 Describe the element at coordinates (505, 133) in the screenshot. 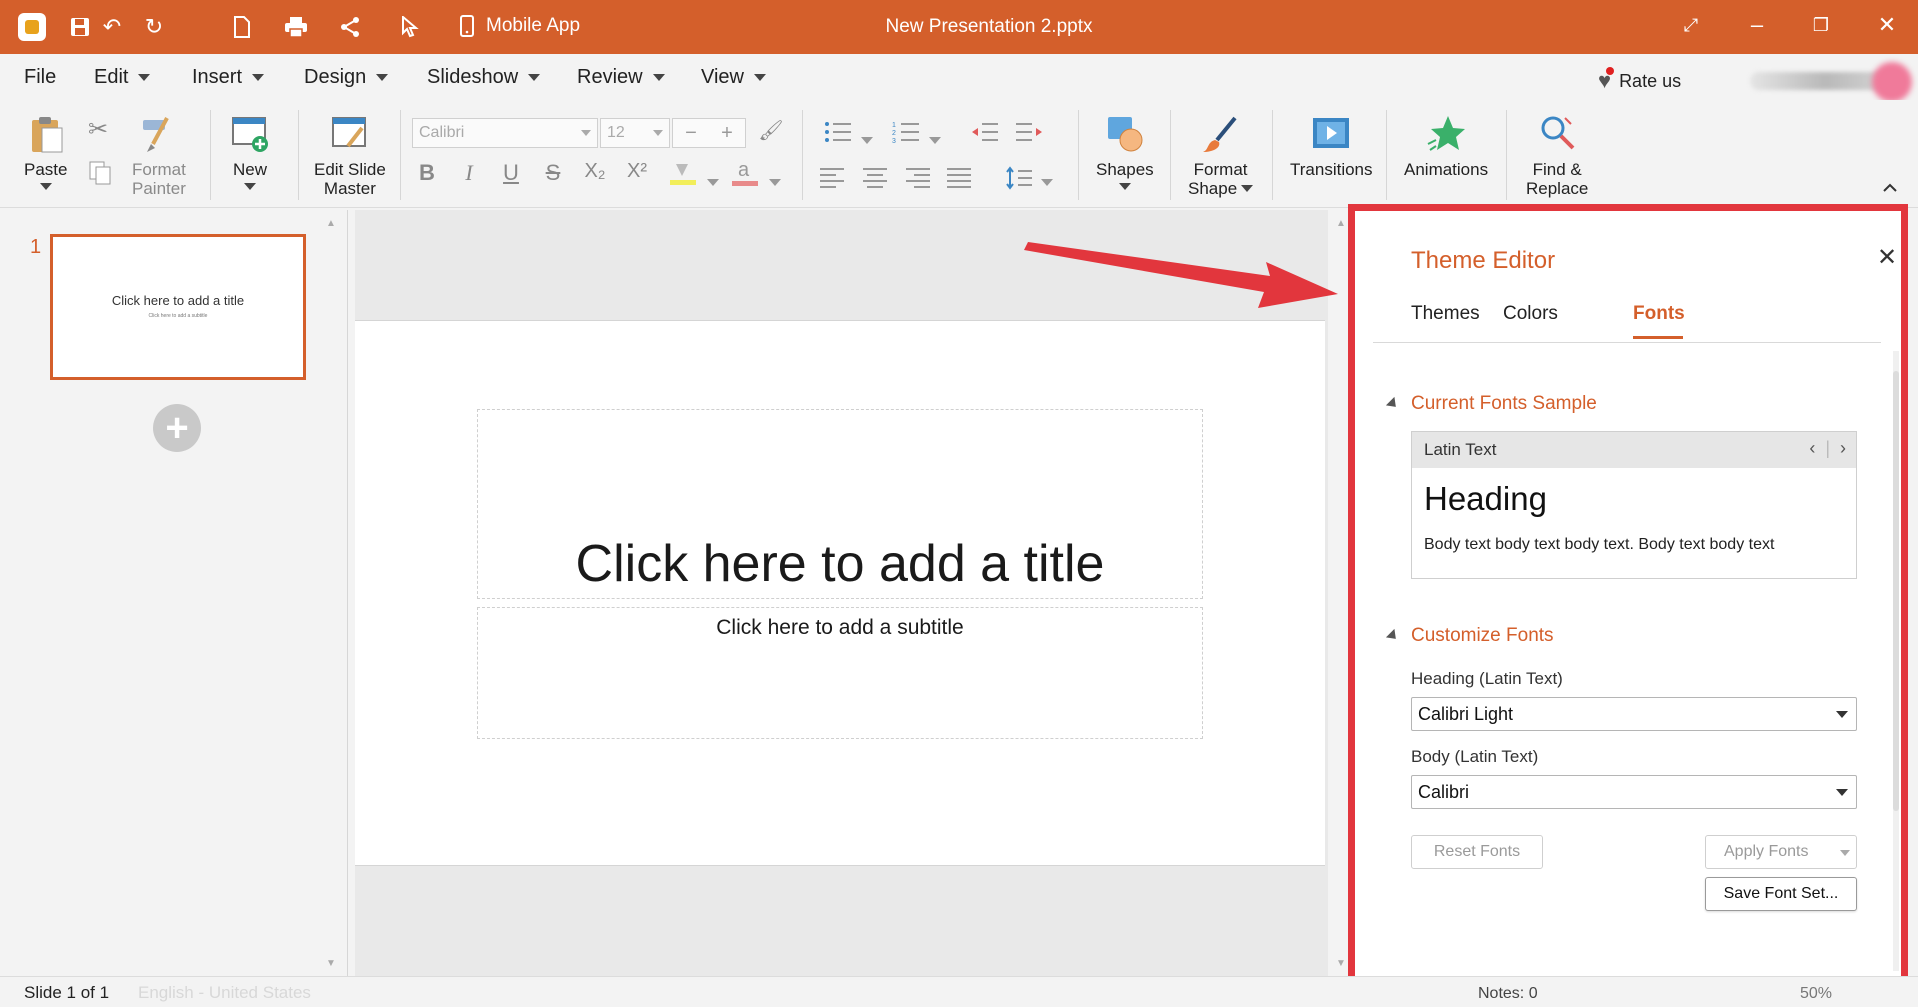

I see `font-name-select: Calibri` at that location.